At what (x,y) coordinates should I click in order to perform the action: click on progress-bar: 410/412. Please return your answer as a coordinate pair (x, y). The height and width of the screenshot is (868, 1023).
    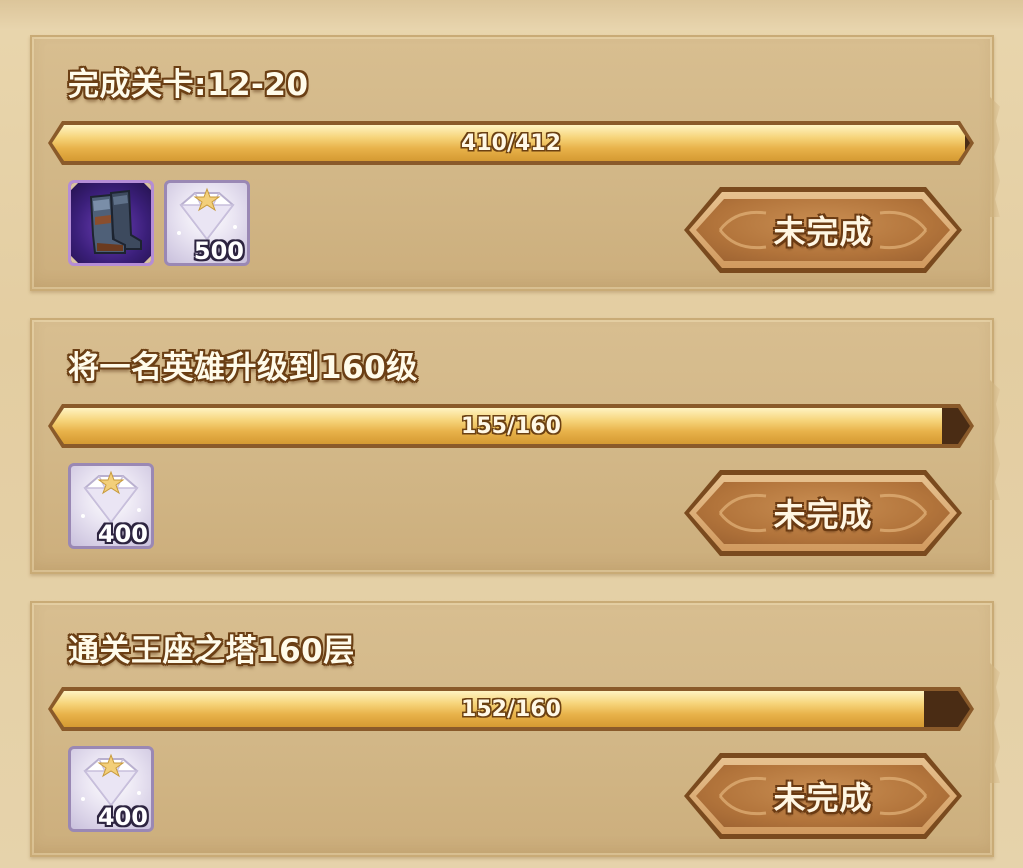
    Looking at the image, I should click on (511, 143).